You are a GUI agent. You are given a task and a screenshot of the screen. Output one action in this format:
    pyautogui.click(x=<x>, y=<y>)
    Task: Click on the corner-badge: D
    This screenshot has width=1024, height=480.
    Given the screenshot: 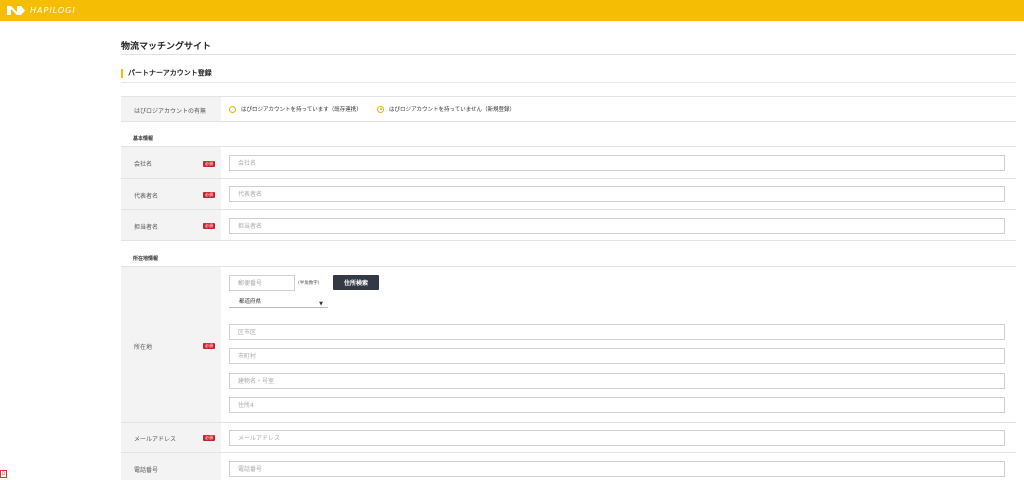 What is the action you would take?
    pyautogui.click(x=3, y=474)
    